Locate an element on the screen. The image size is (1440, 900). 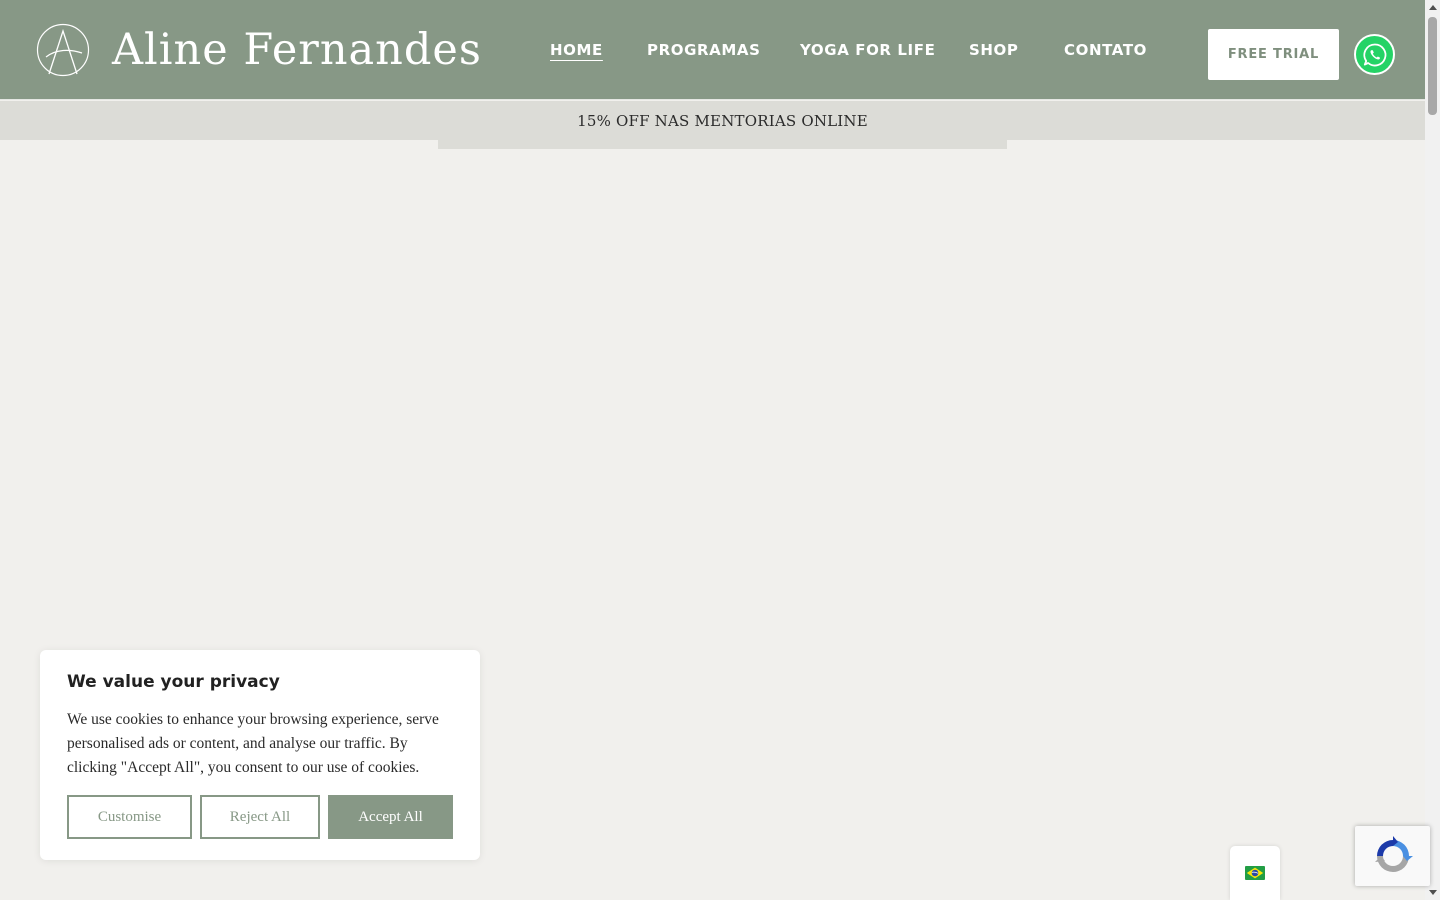
nav-home: HOME is located at coordinates (576, 50).